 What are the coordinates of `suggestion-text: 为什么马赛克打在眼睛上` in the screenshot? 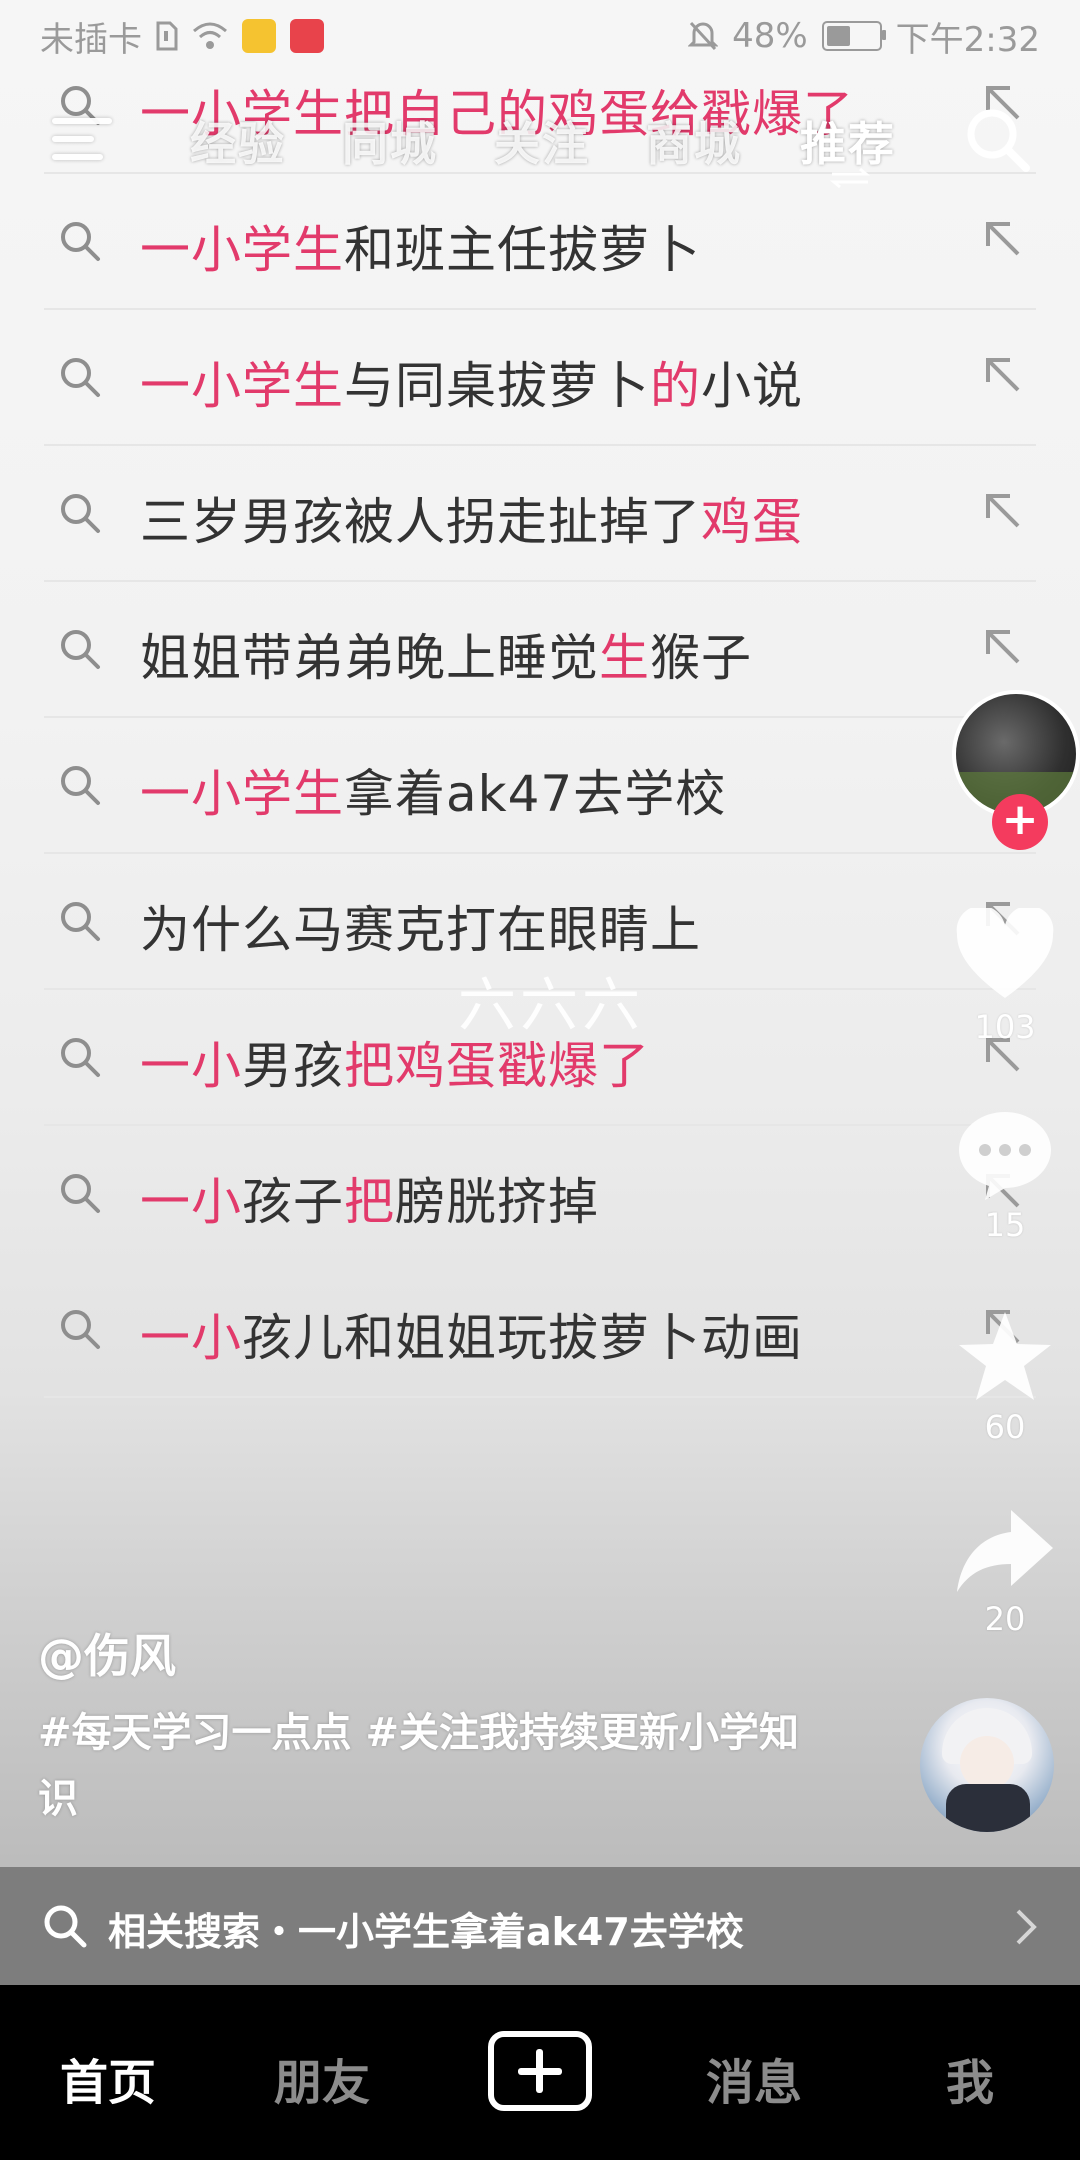 It's located at (420, 926).